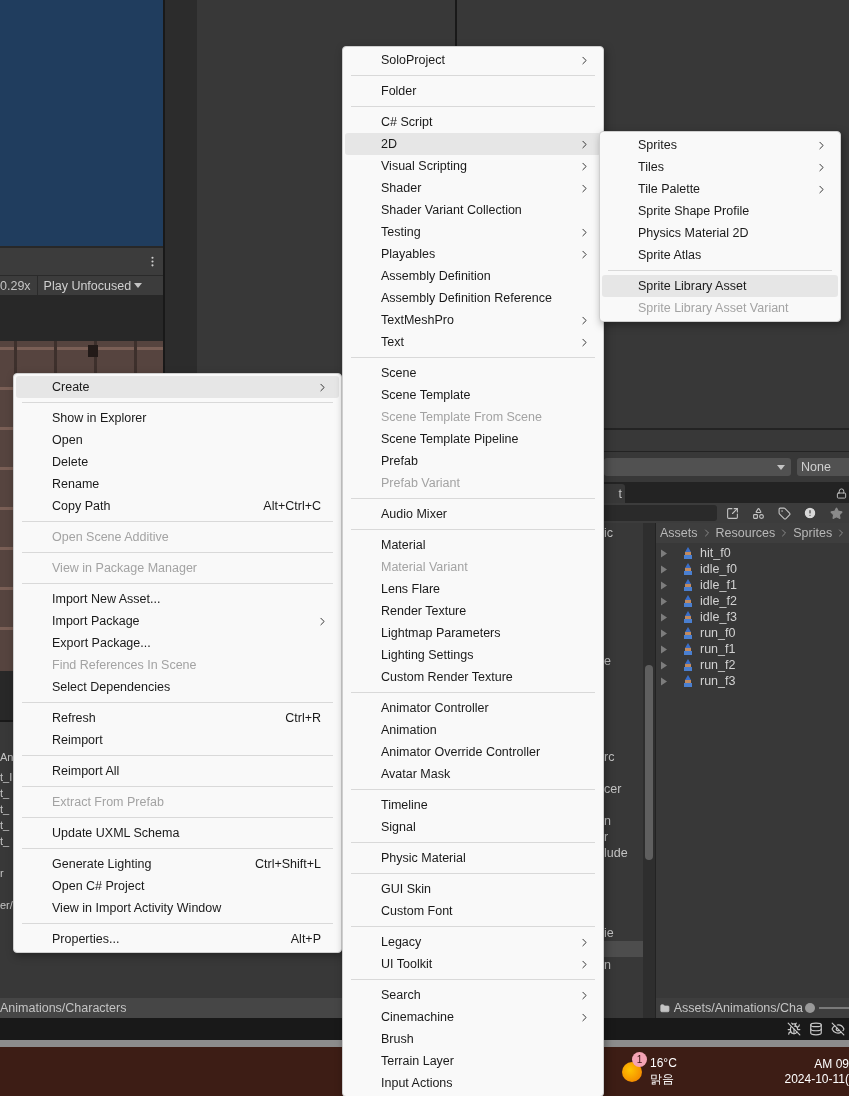 The width and height of the screenshot is (849, 1096). What do you see at coordinates (718, 569) in the screenshot?
I see `asset-name: idle_f0` at bounding box center [718, 569].